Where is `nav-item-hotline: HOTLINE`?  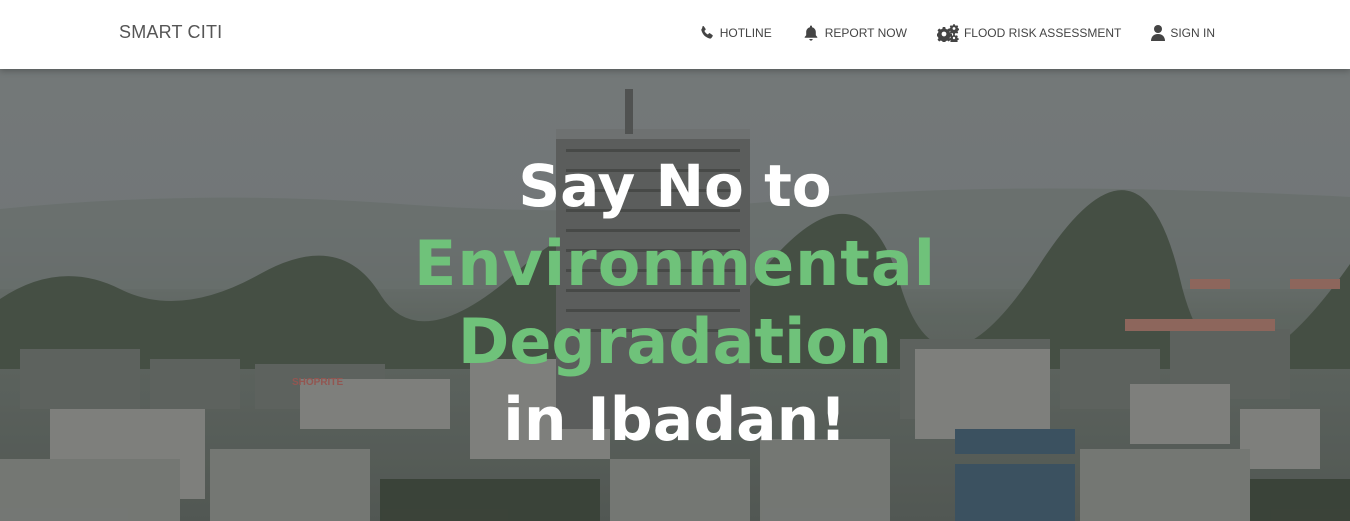
nav-item-hotline: HOTLINE is located at coordinates (735, 33).